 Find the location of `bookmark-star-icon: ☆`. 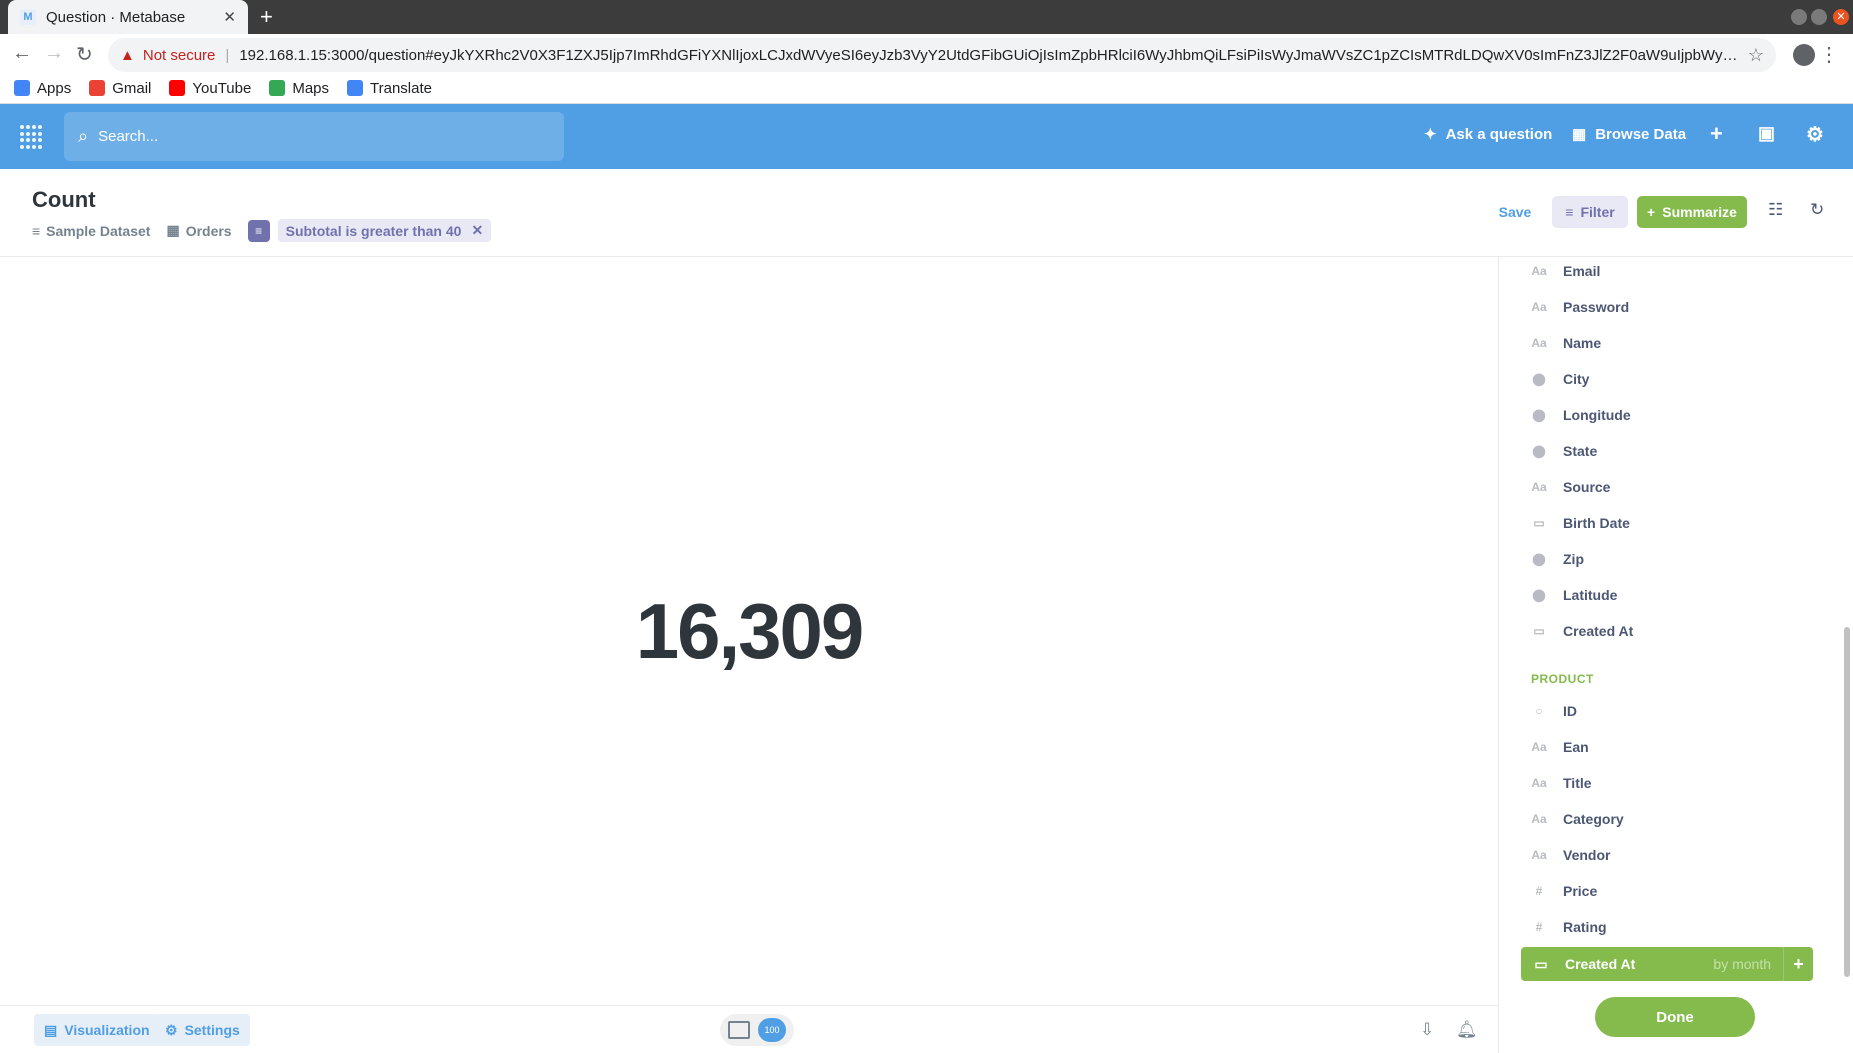

bookmark-star-icon: ☆ is located at coordinates (1756, 55).